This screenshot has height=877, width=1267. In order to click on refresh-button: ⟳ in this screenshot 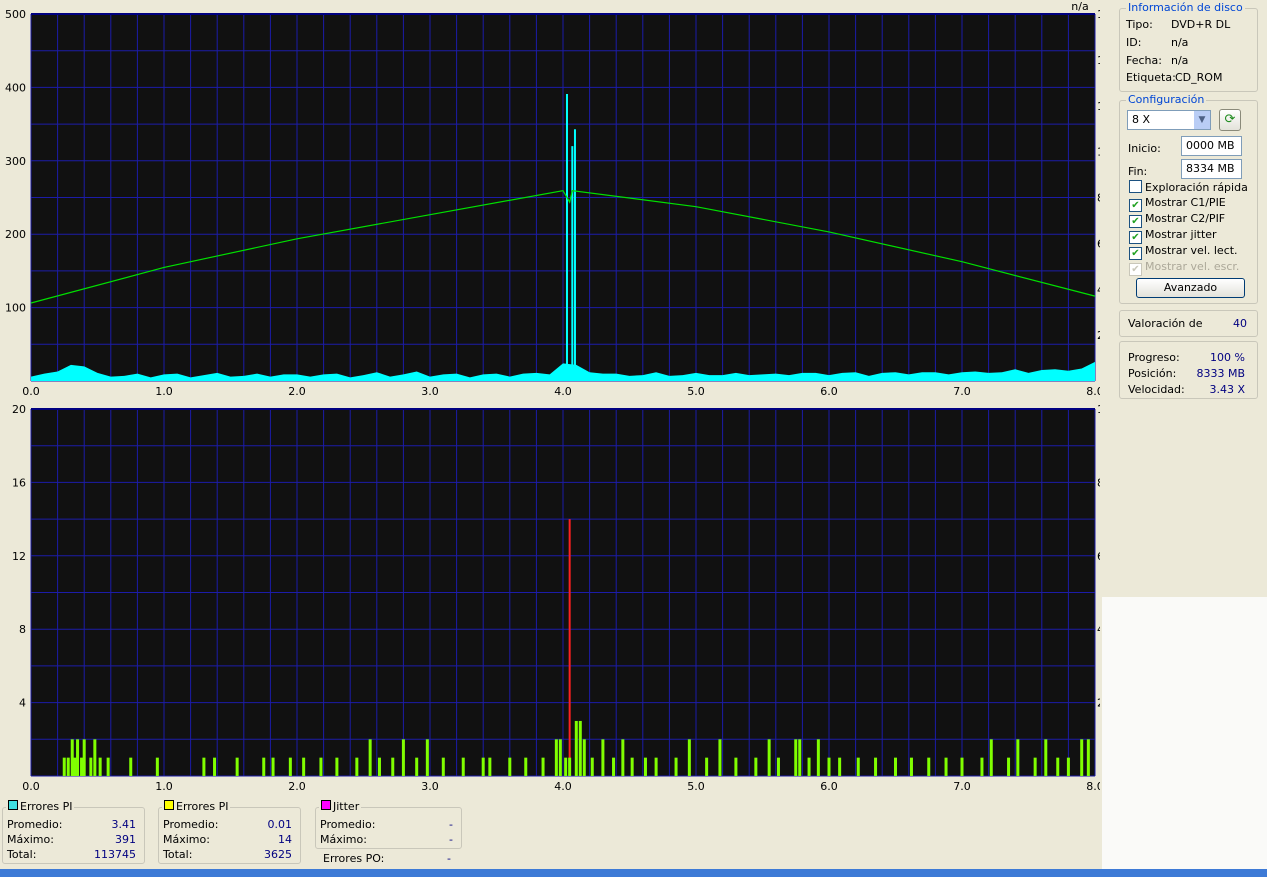, I will do `click(1230, 120)`.